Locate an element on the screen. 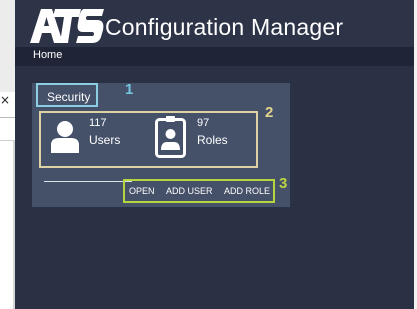  security-stats-highlight: 117 Users 97 Roles is located at coordinates (148, 139).